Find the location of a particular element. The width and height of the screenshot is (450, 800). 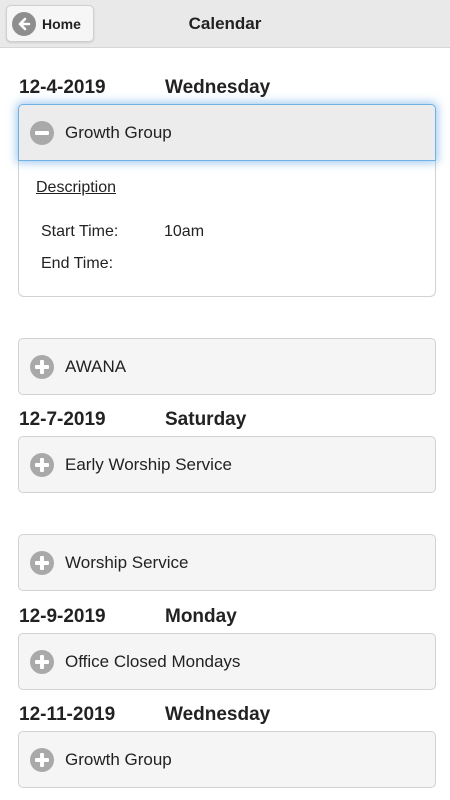

event-title: Office Closed Mondays is located at coordinates (153, 661).